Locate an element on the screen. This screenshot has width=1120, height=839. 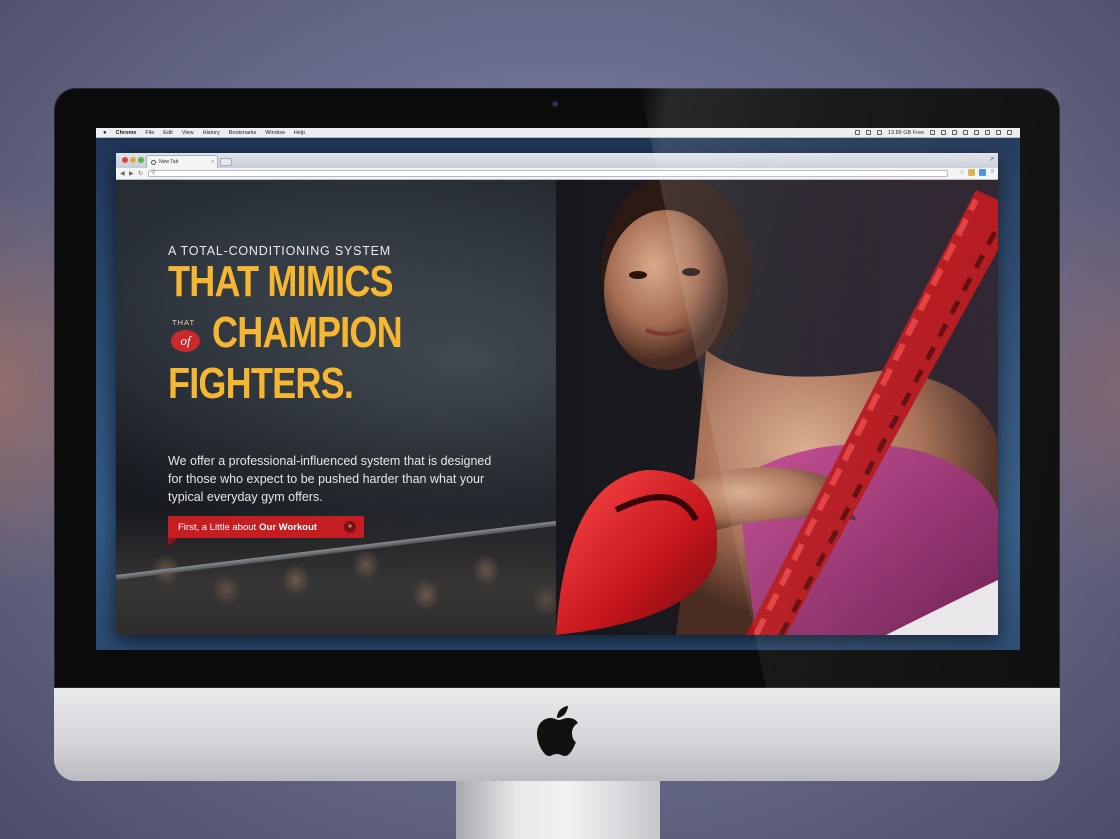
browser-toolbar: ◀ ▶ ↻ ⚲ ☆ ≡ is located at coordinates (557, 174).